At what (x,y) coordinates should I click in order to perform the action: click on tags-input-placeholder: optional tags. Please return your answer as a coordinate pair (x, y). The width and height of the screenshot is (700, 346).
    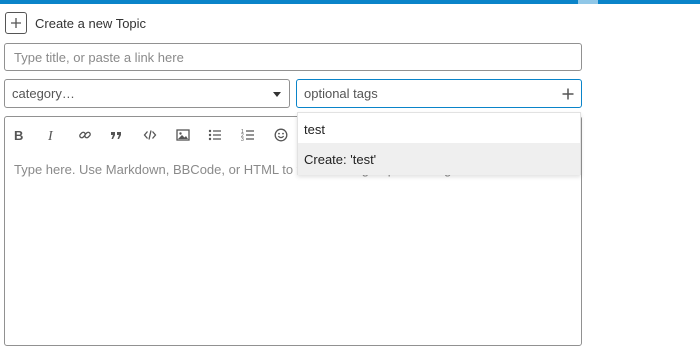
    Looking at the image, I should click on (341, 93).